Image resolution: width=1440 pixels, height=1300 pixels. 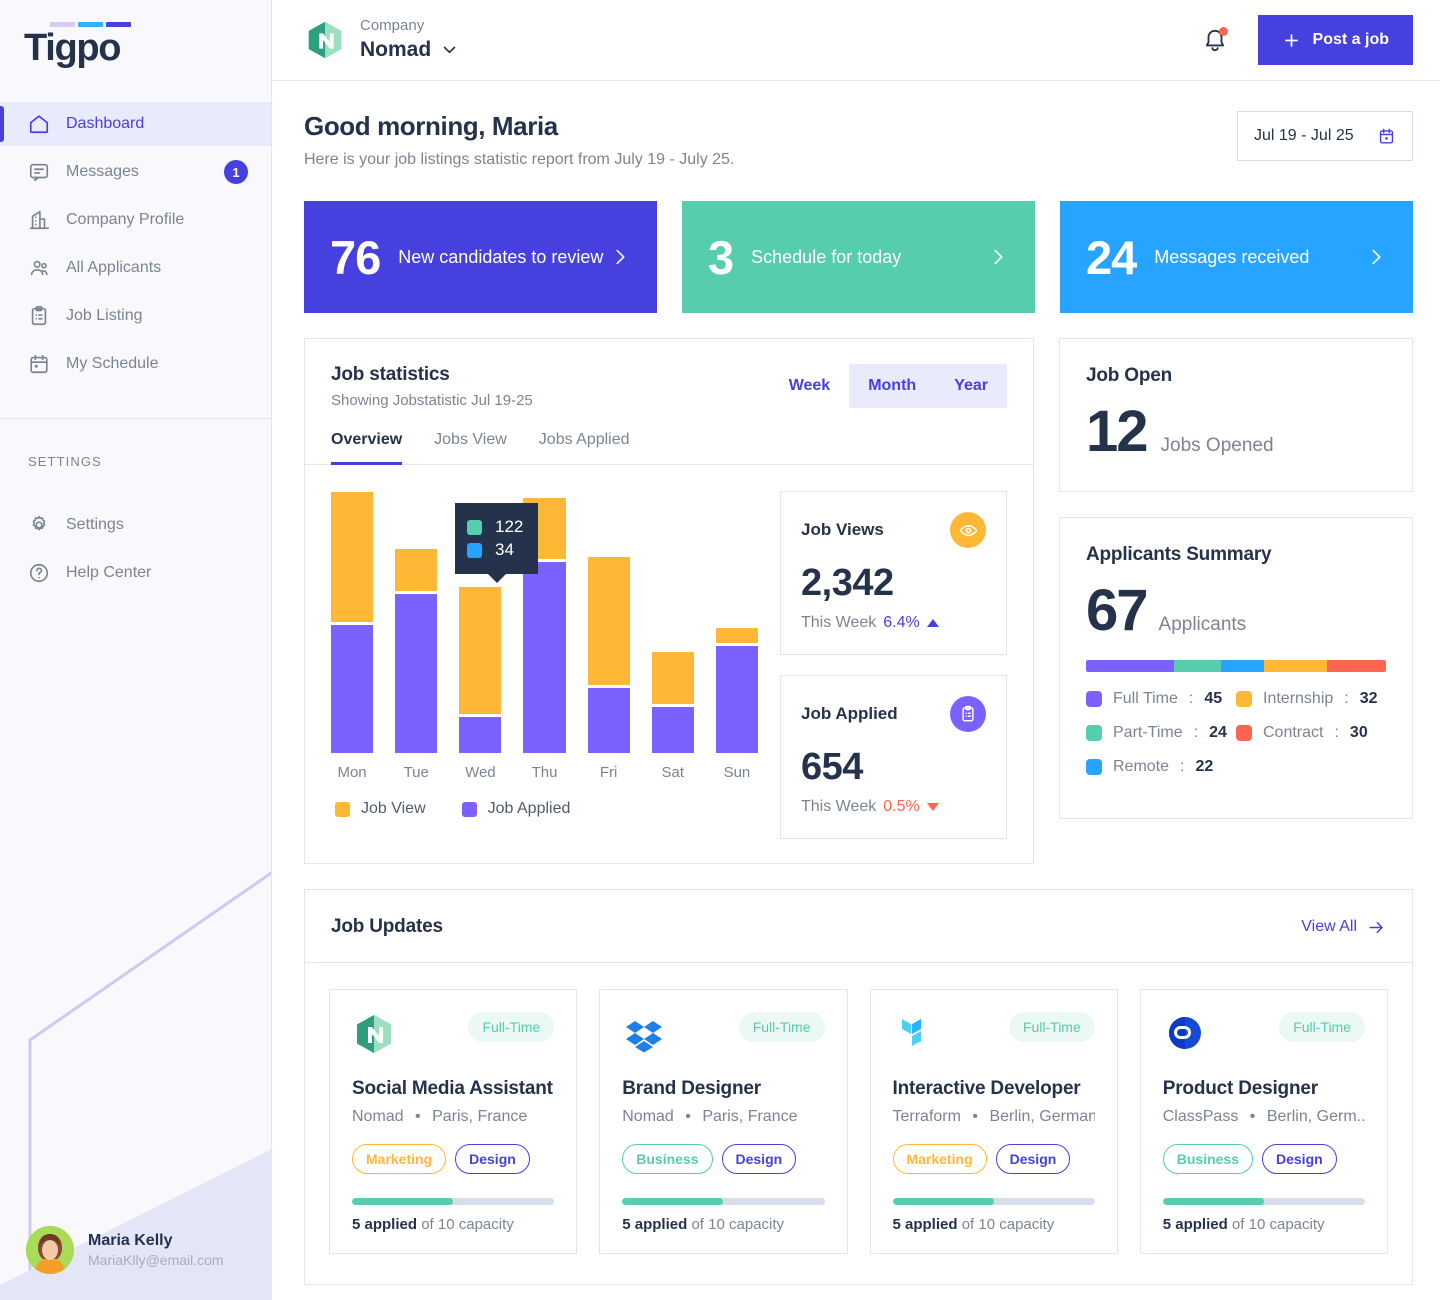 I want to click on job-company: Nomad, so click(x=378, y=1117).